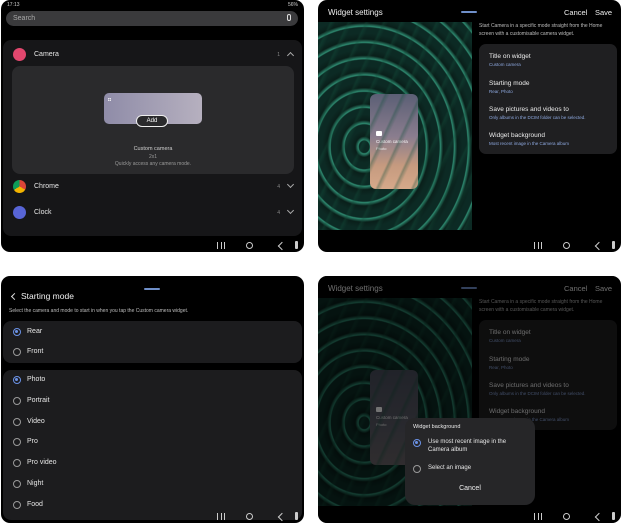  Describe the element at coordinates (152, 484) in the screenshot. I see `option-night: Night` at that location.